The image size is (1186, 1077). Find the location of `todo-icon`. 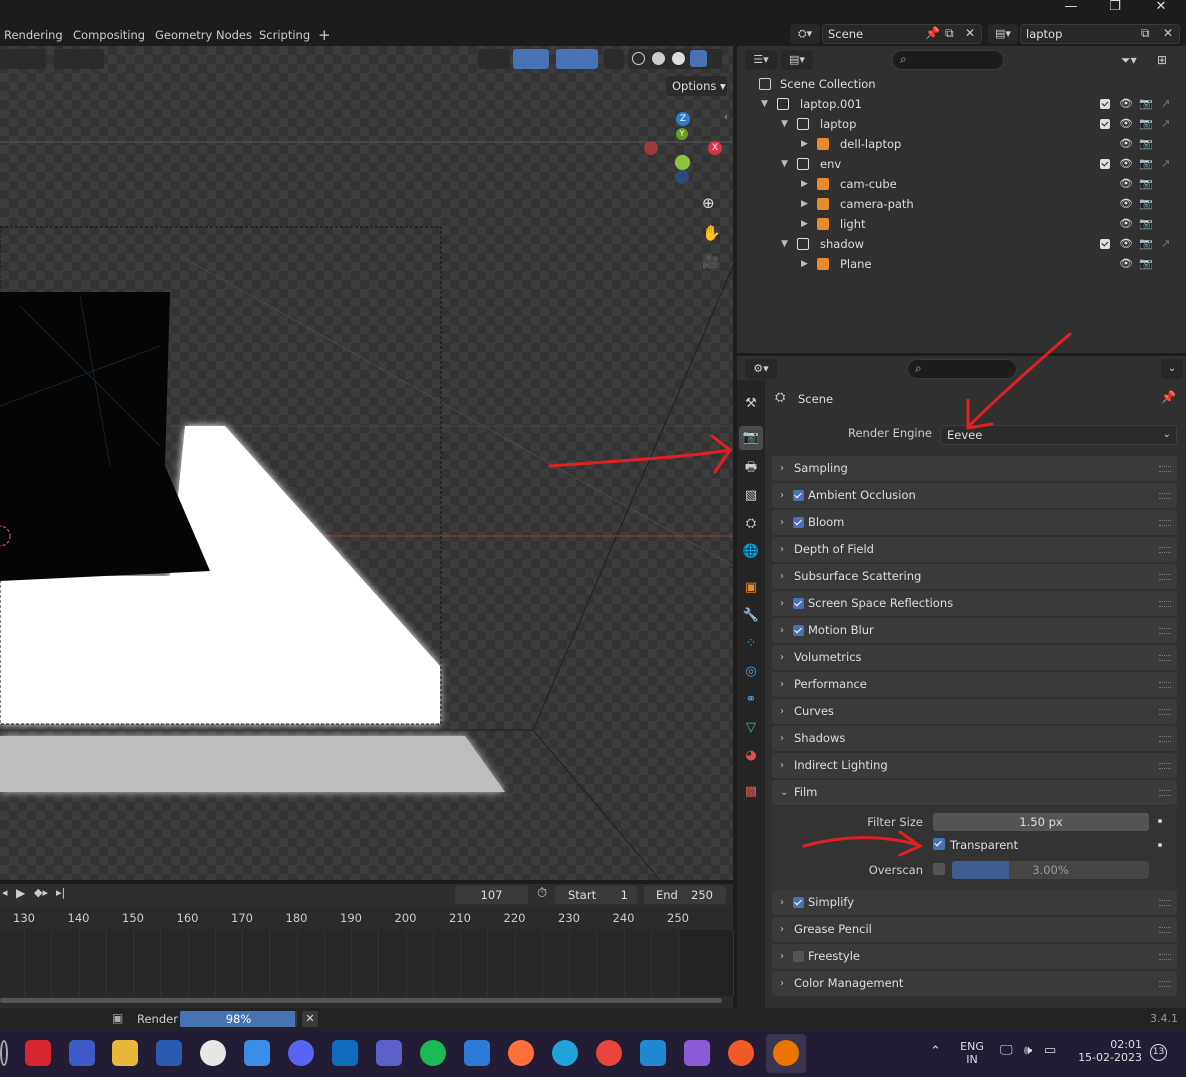

todo-icon is located at coordinates (477, 1053).